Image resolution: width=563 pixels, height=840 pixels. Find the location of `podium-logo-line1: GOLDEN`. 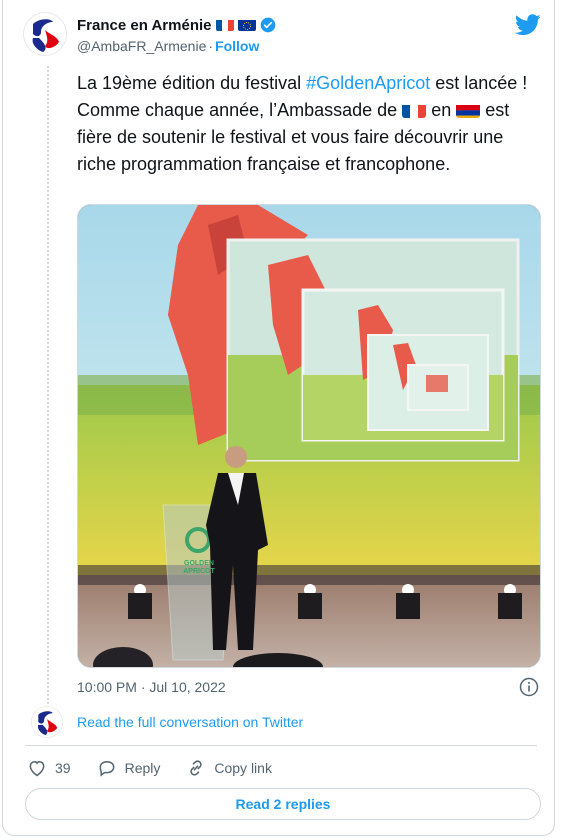

podium-logo-line1: GOLDEN is located at coordinates (199, 563).